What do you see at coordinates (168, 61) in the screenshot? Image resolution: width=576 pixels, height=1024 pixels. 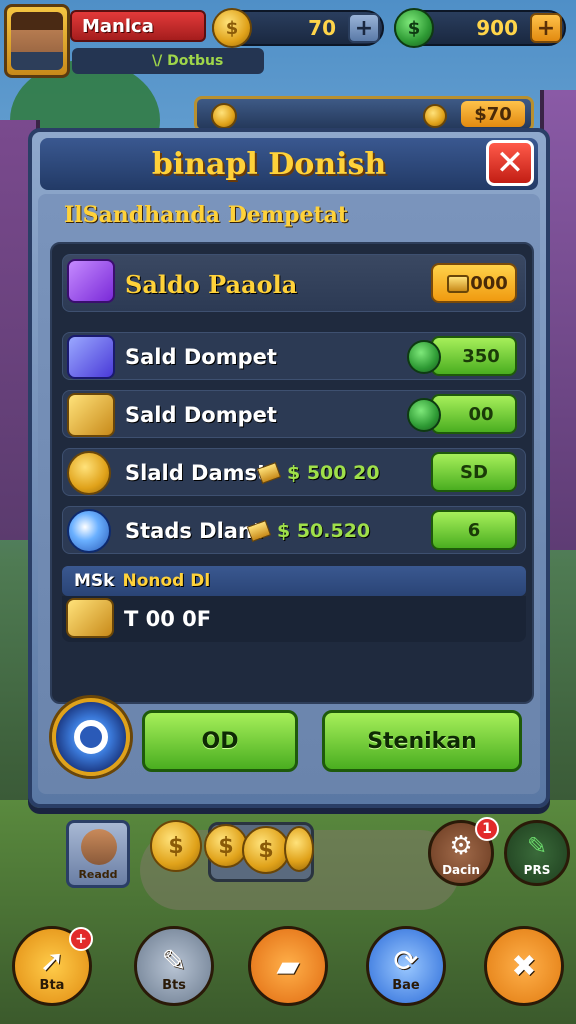 I see `player-subtitle: \/ Dotbus` at bounding box center [168, 61].